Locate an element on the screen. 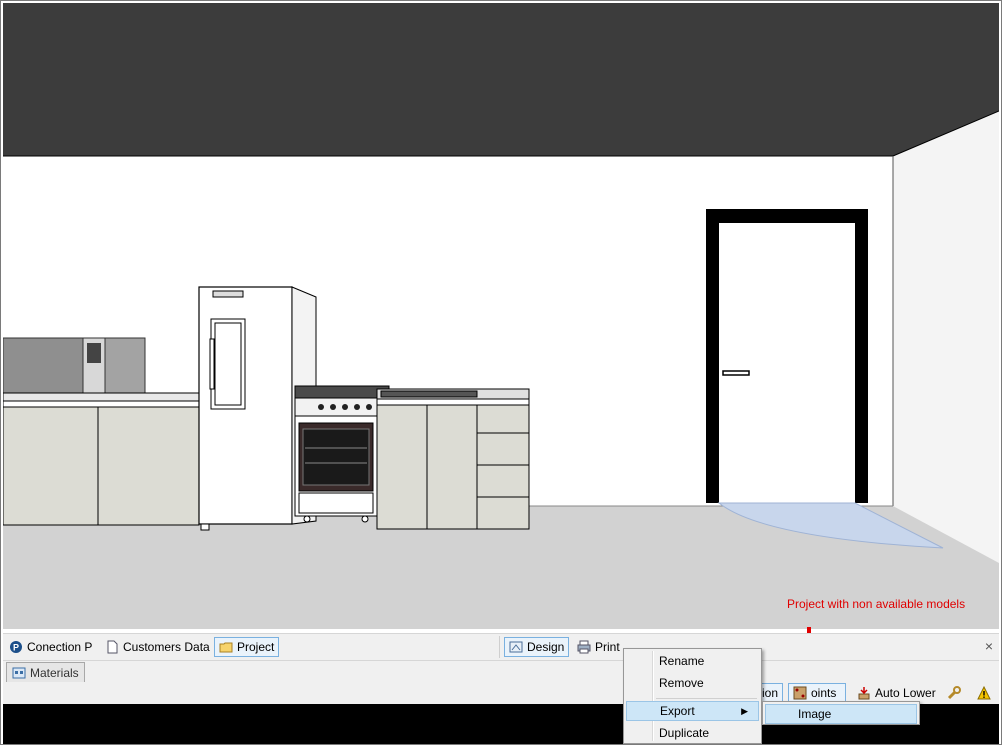 This screenshot has width=1002, height=745. menu-item-export-image: Image is located at coordinates (841, 714).